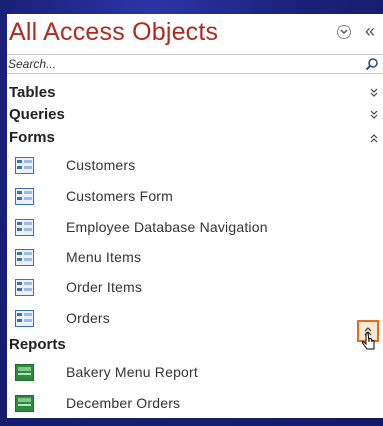 Image resolution: width=383 pixels, height=426 pixels. What do you see at coordinates (368, 341) in the screenshot?
I see `mouse-cursor-icon` at bounding box center [368, 341].